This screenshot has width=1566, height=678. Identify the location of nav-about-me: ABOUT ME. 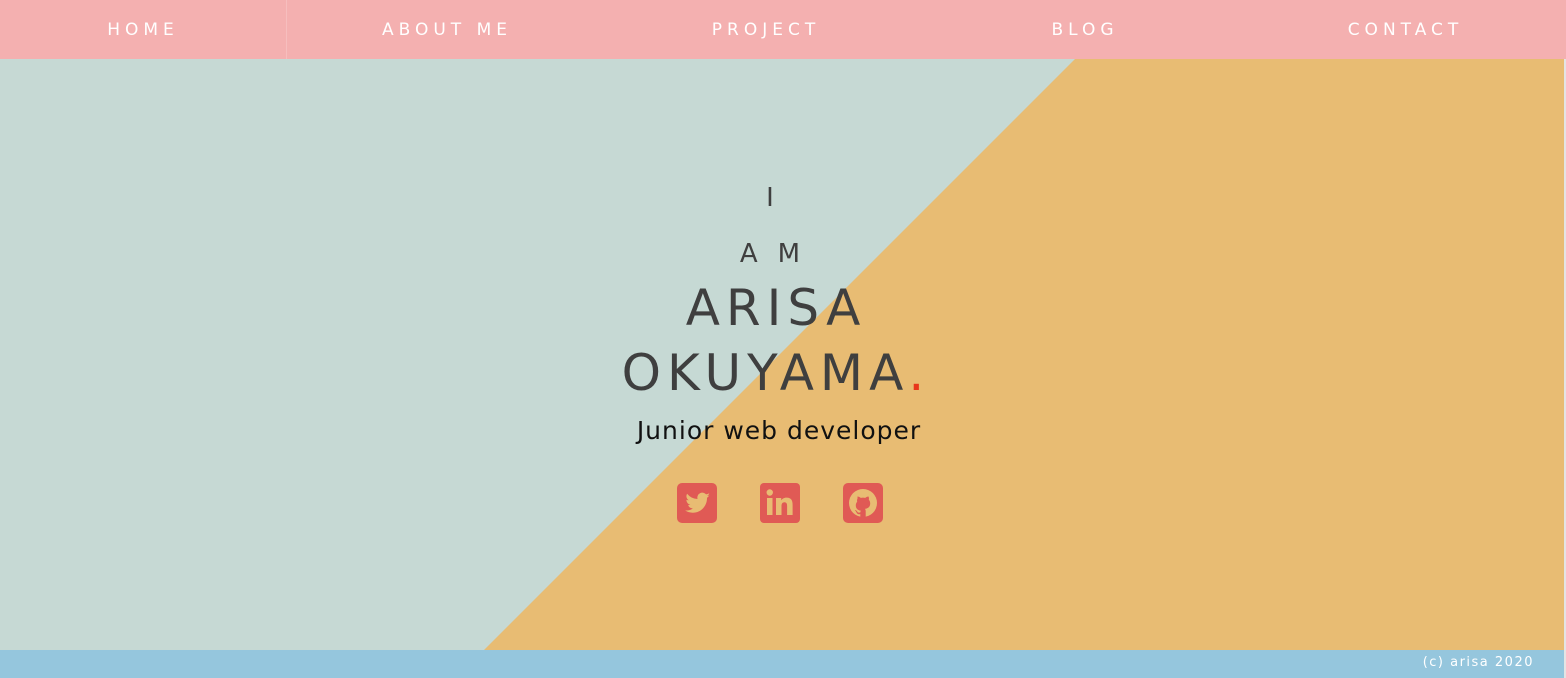
(447, 29).